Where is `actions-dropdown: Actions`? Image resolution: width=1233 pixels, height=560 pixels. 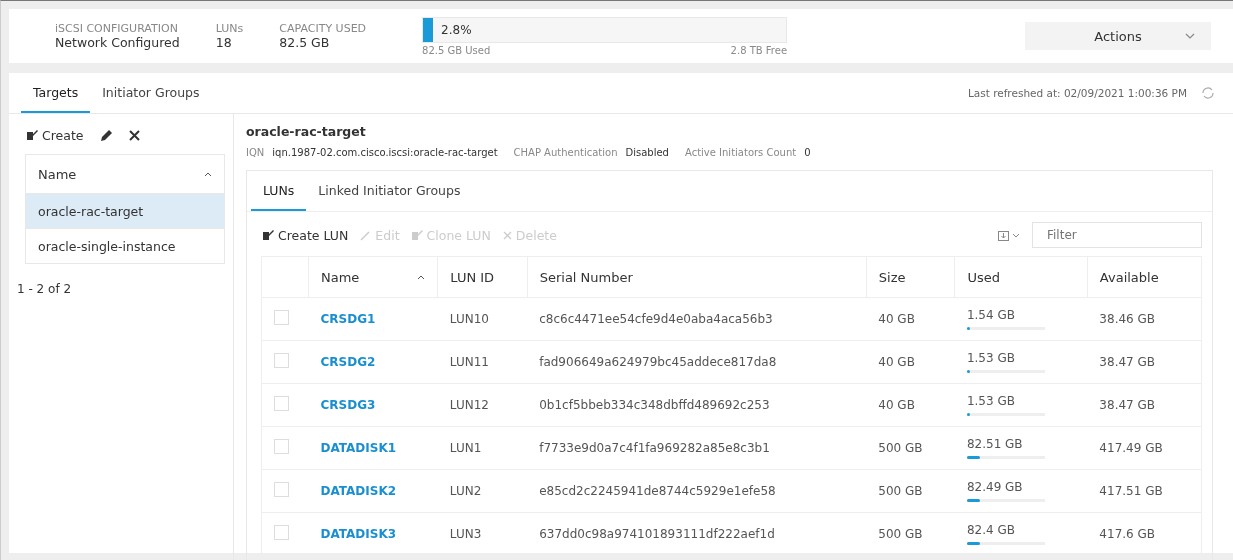
actions-dropdown: Actions is located at coordinates (1118, 36).